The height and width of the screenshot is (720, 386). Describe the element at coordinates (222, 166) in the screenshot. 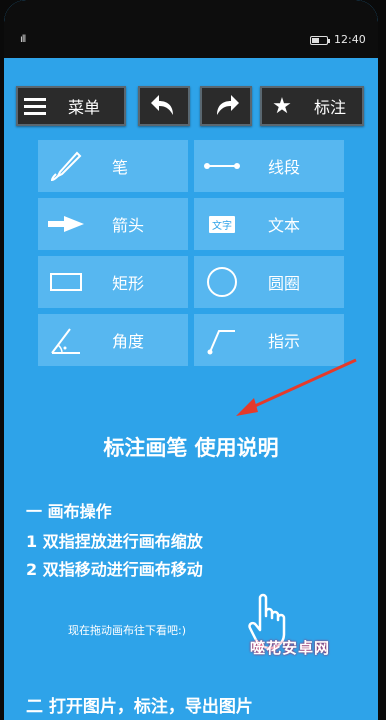

I see `line-segment-icon` at that location.